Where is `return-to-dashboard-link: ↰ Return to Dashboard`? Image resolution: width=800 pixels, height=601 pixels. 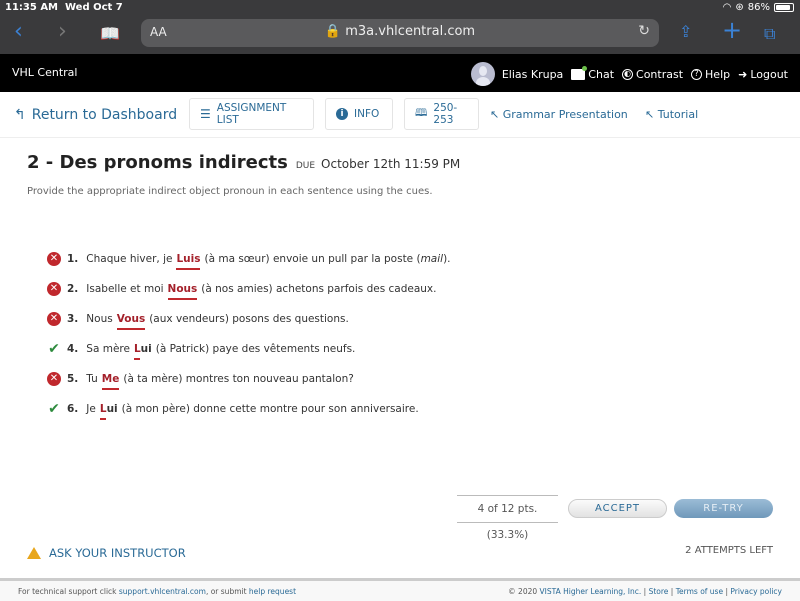
return-to-dashboard-link: ↰ Return to Dashboard is located at coordinates (95, 115).